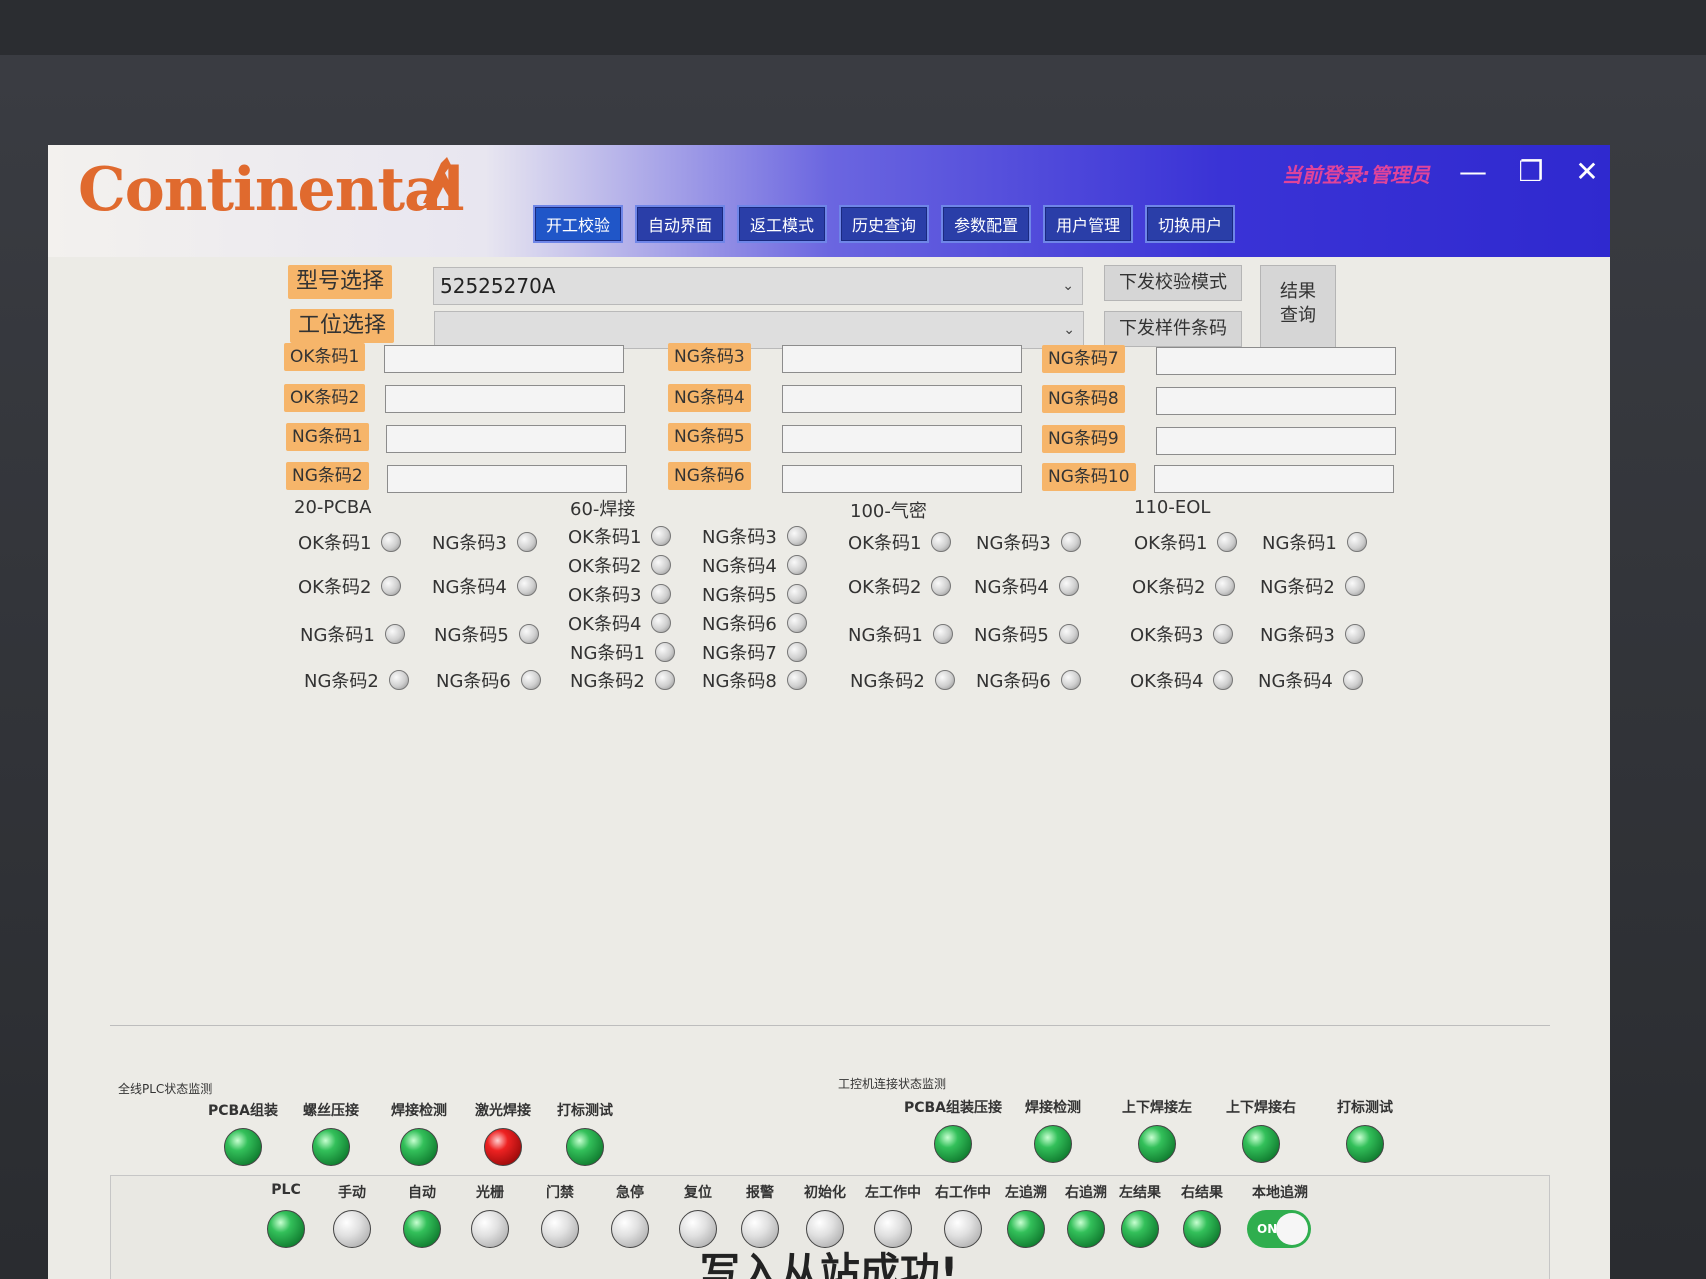  What do you see at coordinates (1053, 1108) in the screenshot?
I see `monitor-label: 焊接检测` at bounding box center [1053, 1108].